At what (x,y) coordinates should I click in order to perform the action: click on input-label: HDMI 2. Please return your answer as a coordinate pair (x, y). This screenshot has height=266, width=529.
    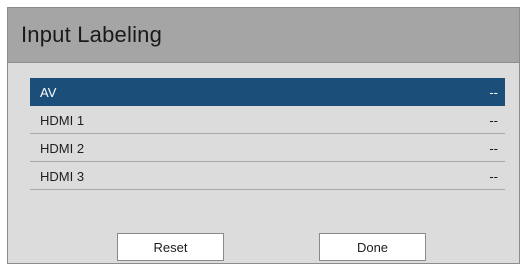
    Looking at the image, I should click on (62, 148).